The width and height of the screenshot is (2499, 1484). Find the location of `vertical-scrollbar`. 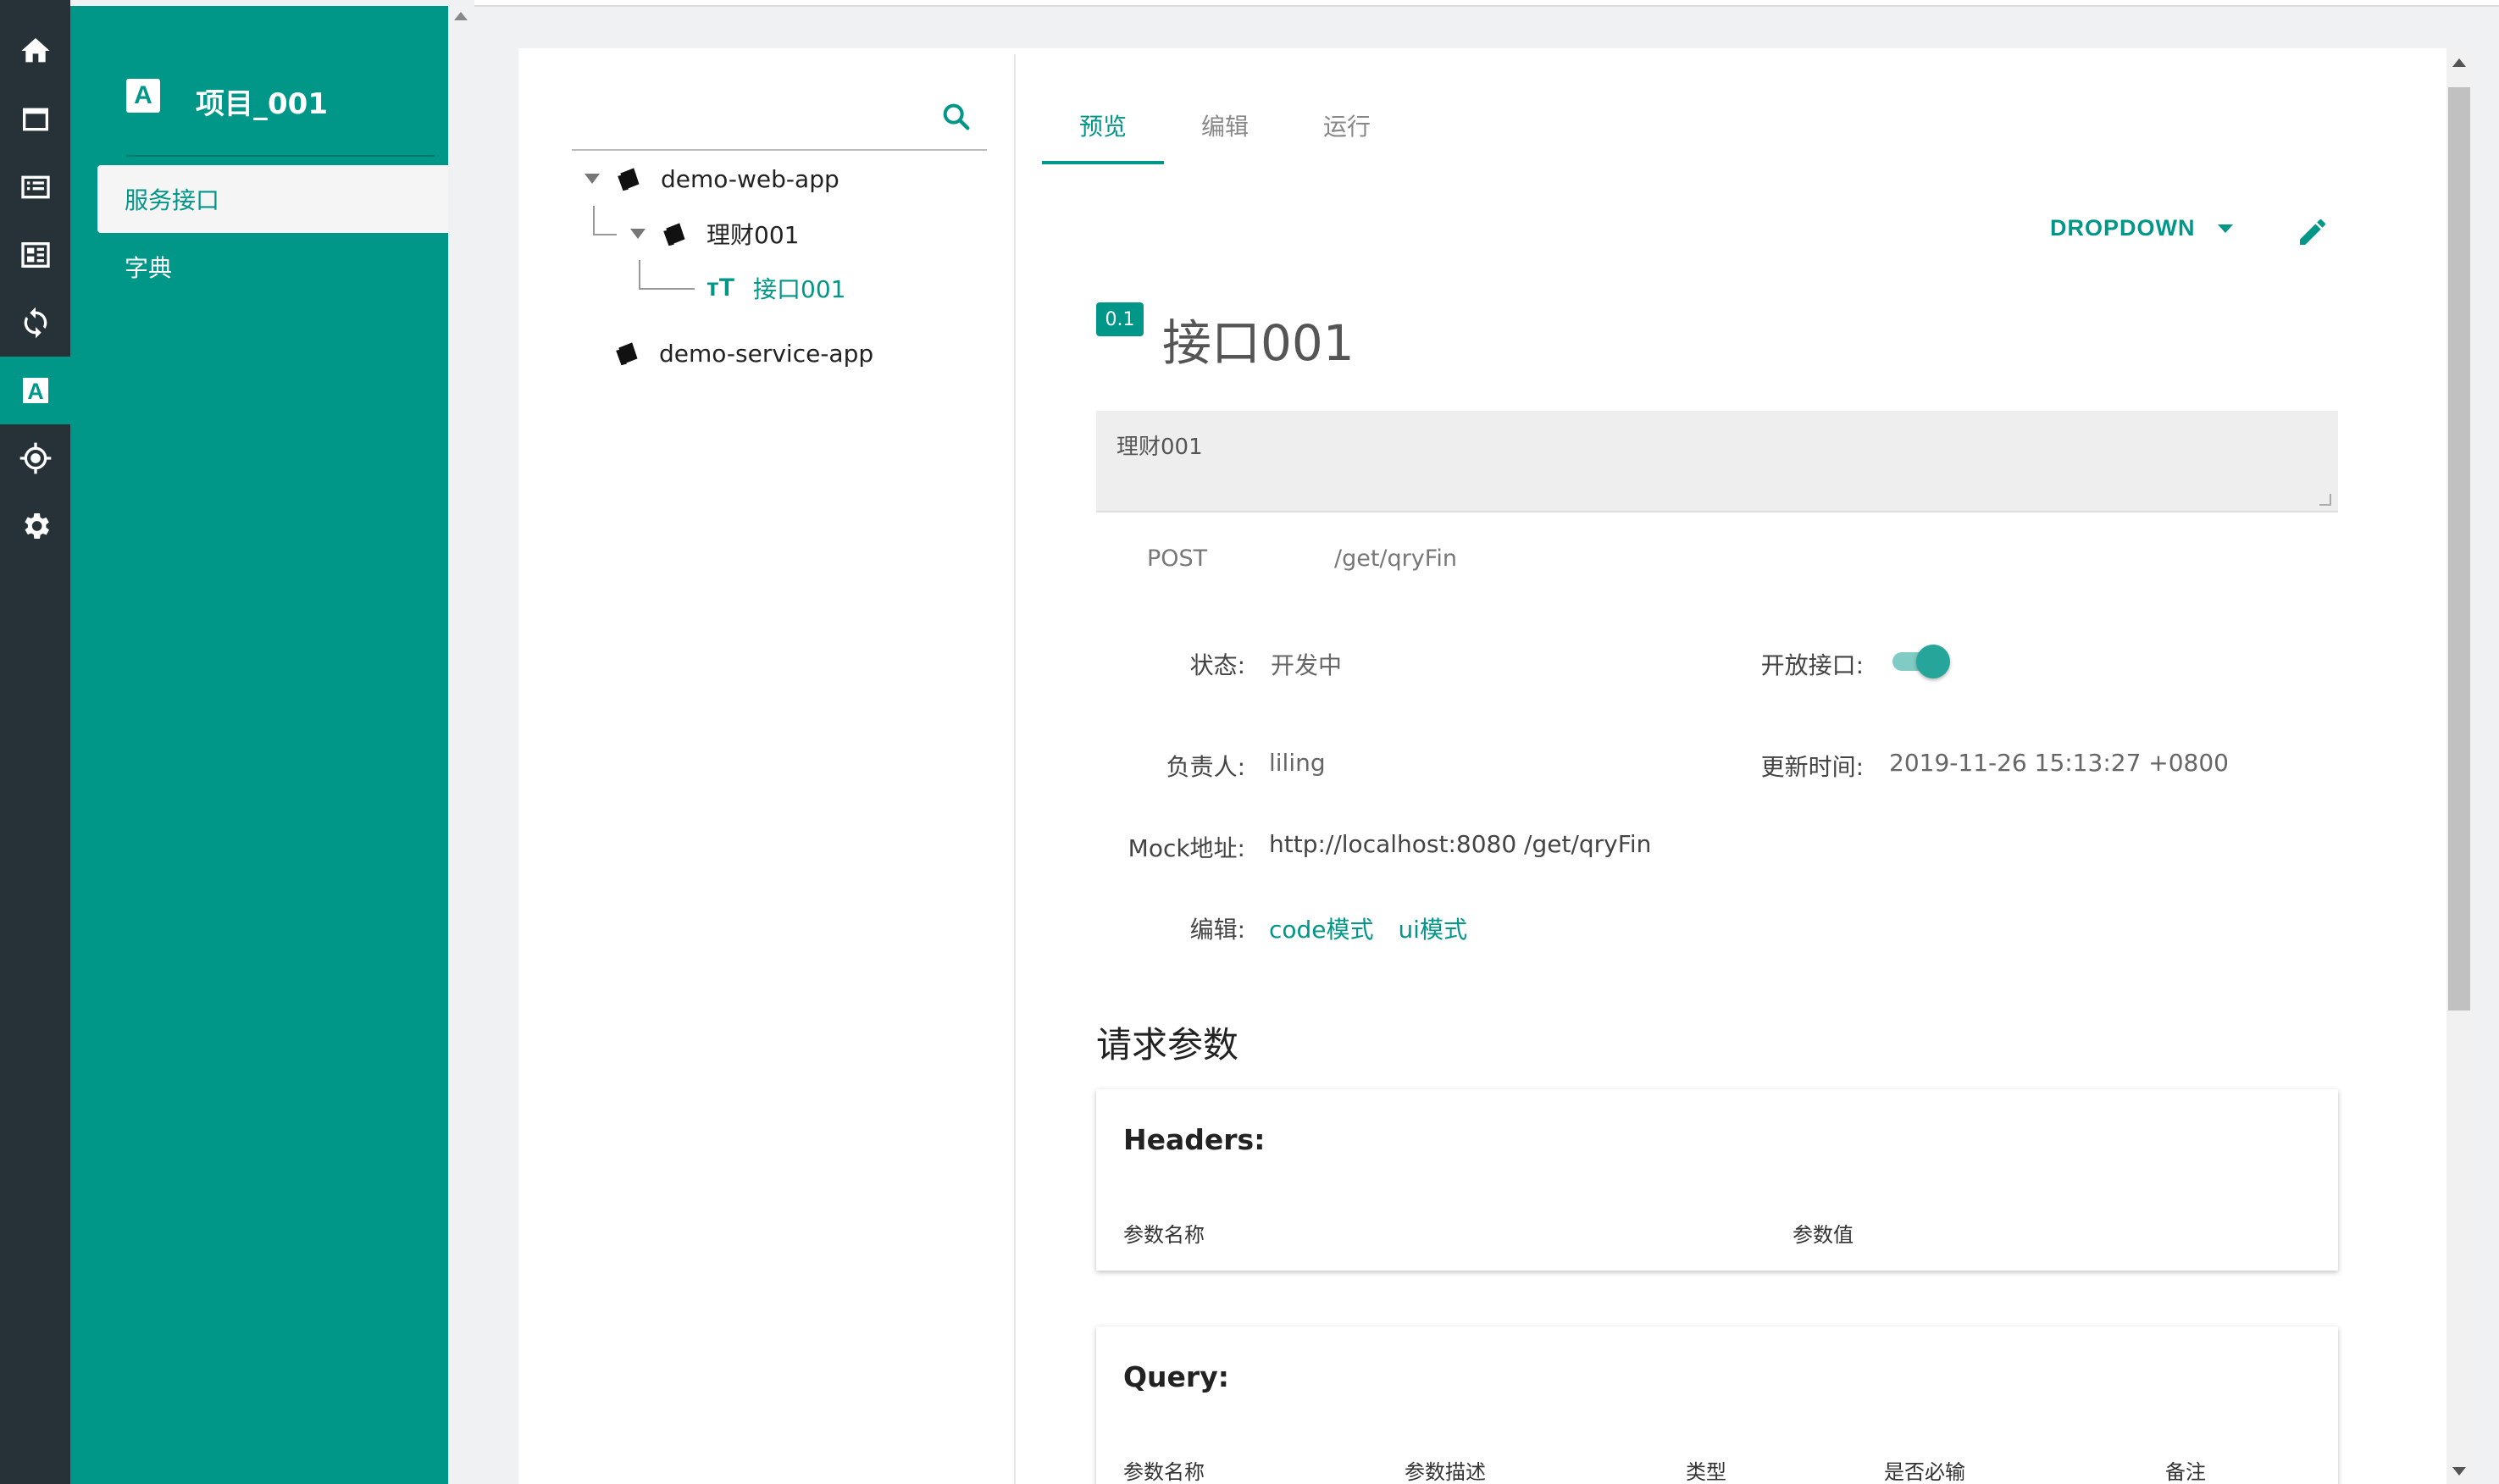

vertical-scrollbar is located at coordinates (2459, 766).